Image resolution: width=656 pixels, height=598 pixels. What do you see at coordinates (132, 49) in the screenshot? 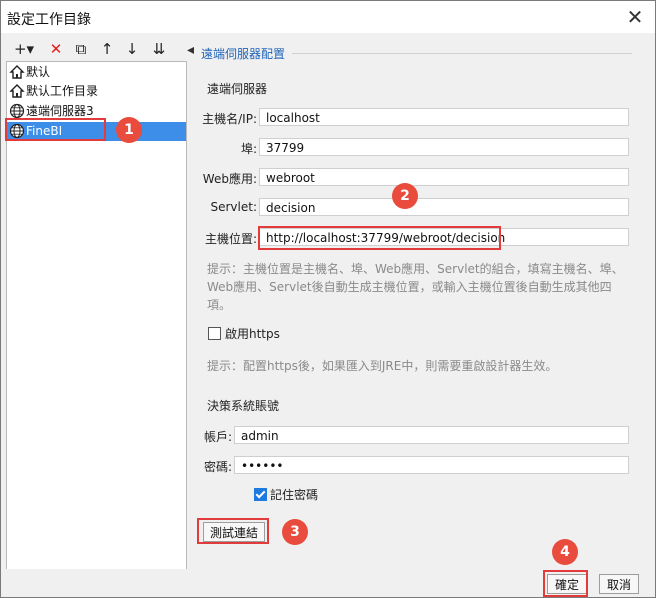
I see `move-down-icon: ↓` at bounding box center [132, 49].